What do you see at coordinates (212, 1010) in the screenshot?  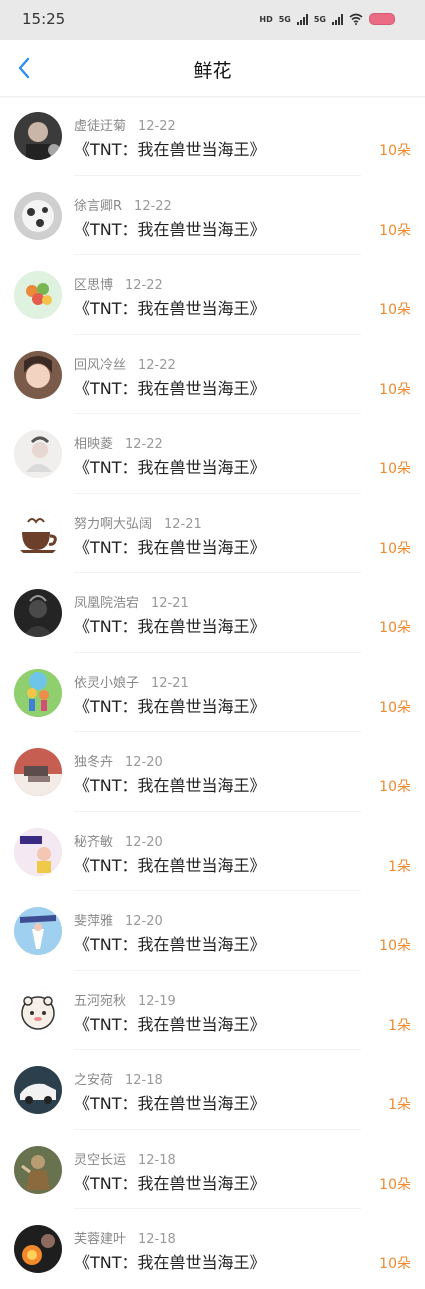 I see `list-item: 五河宛秋 12-19 《TNT：我在兽世当海王》 1朵` at bounding box center [212, 1010].